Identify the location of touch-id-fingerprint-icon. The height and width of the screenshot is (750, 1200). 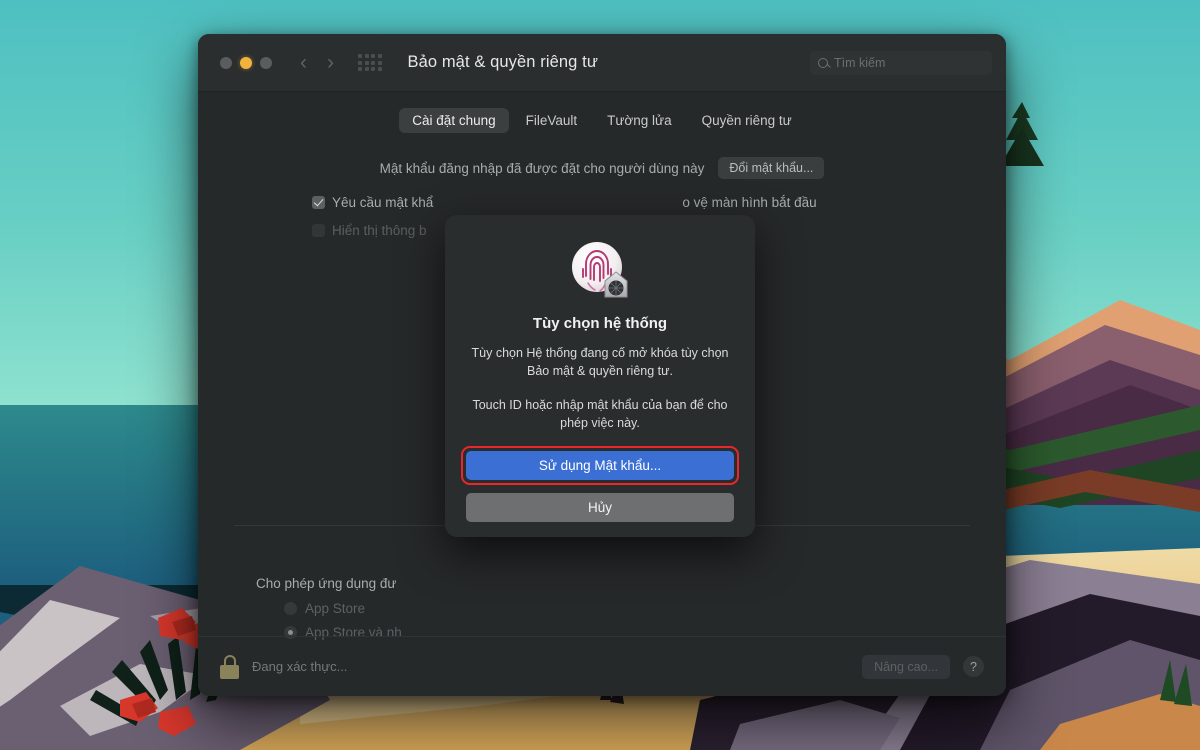
(600, 270).